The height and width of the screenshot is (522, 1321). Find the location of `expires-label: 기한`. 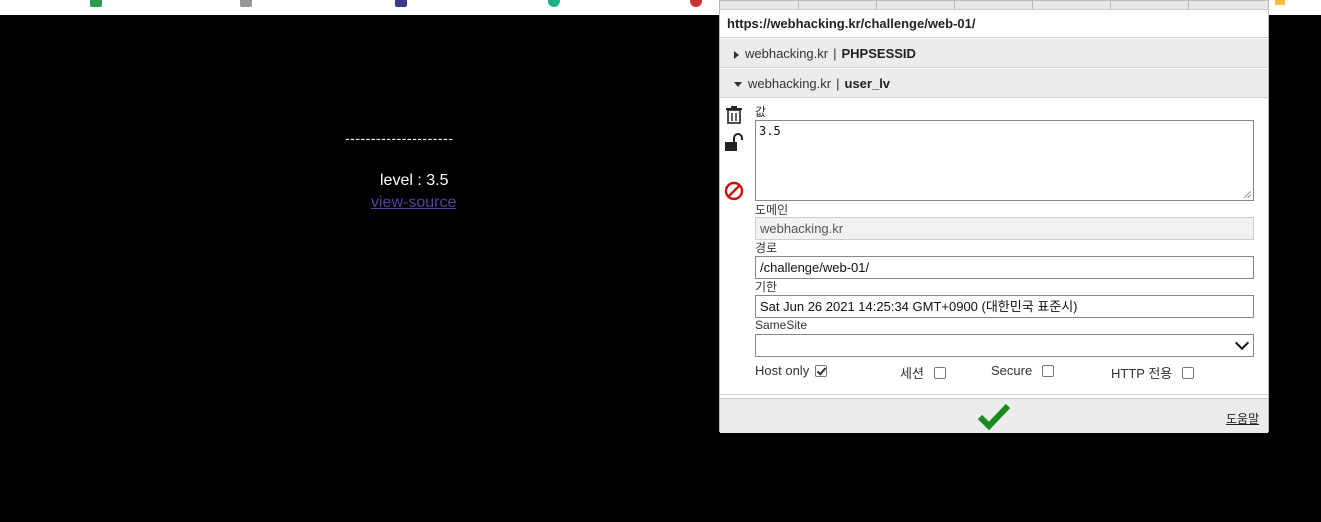

expires-label: 기한 is located at coordinates (766, 287).